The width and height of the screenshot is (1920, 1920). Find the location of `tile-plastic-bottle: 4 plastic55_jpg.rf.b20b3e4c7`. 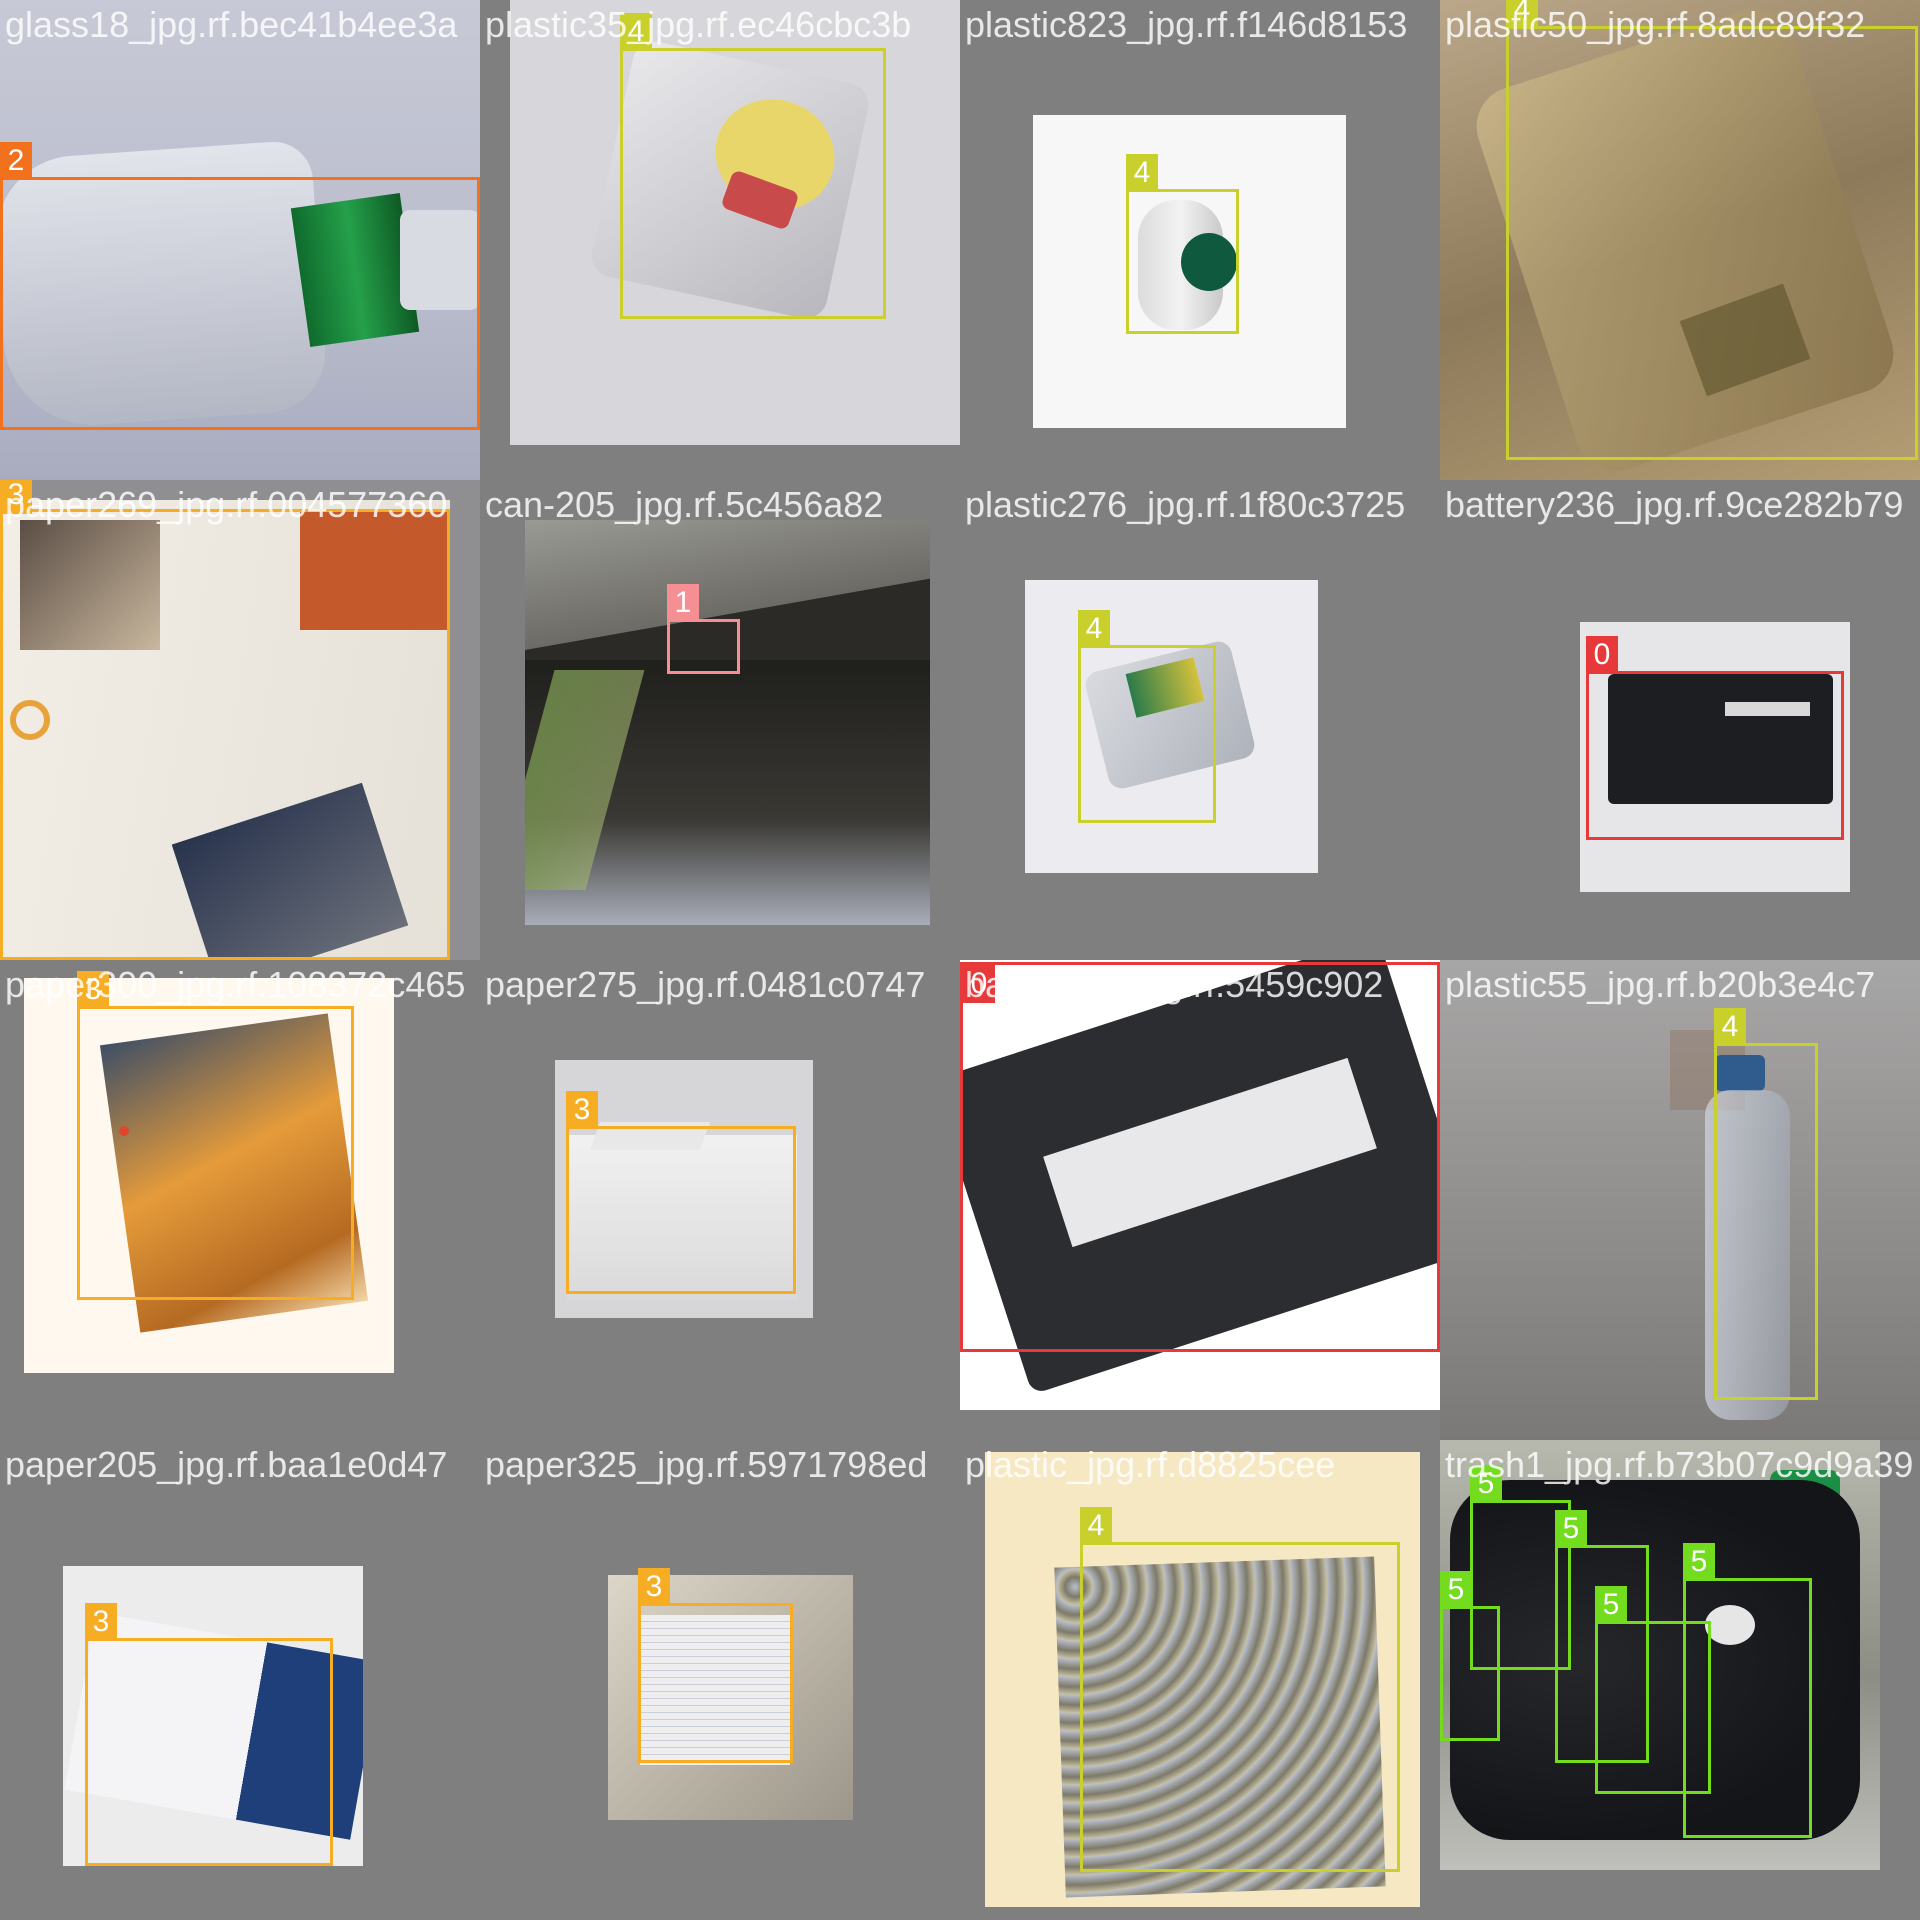

tile-plastic-bottle: 4 plastic55_jpg.rf.b20b3e4c7 is located at coordinates (1680, 1200).